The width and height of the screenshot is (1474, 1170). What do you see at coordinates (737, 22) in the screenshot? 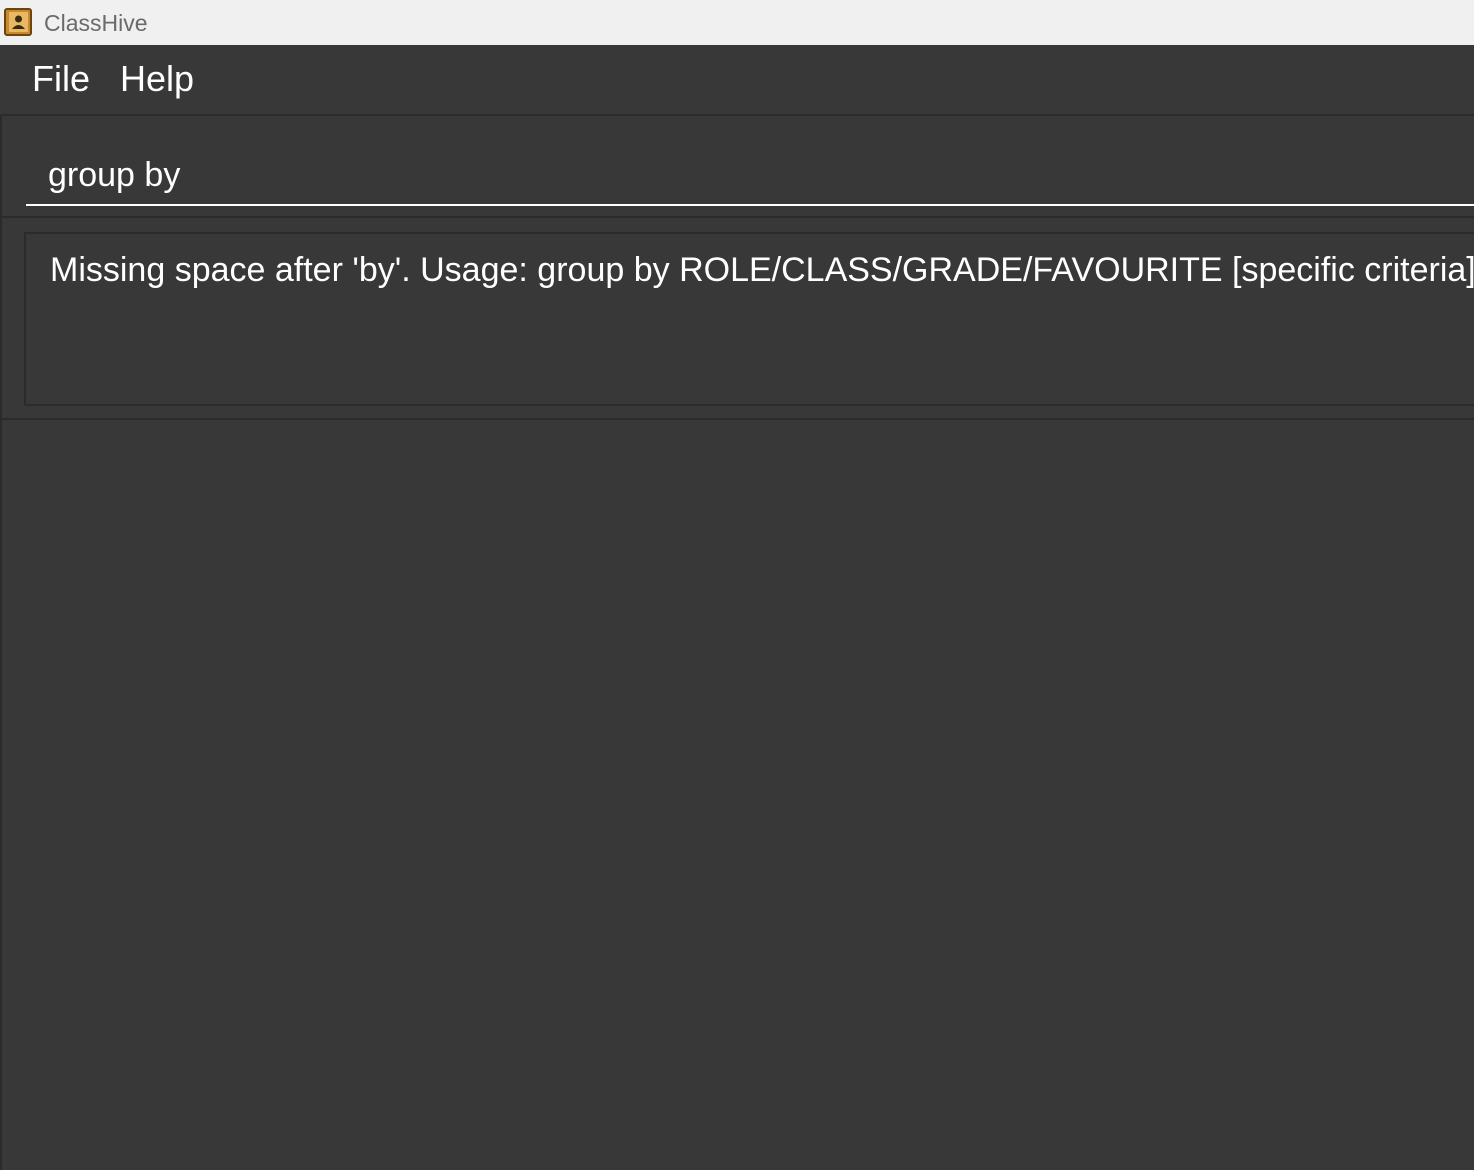
I see `title-bar: ClassHive` at bounding box center [737, 22].